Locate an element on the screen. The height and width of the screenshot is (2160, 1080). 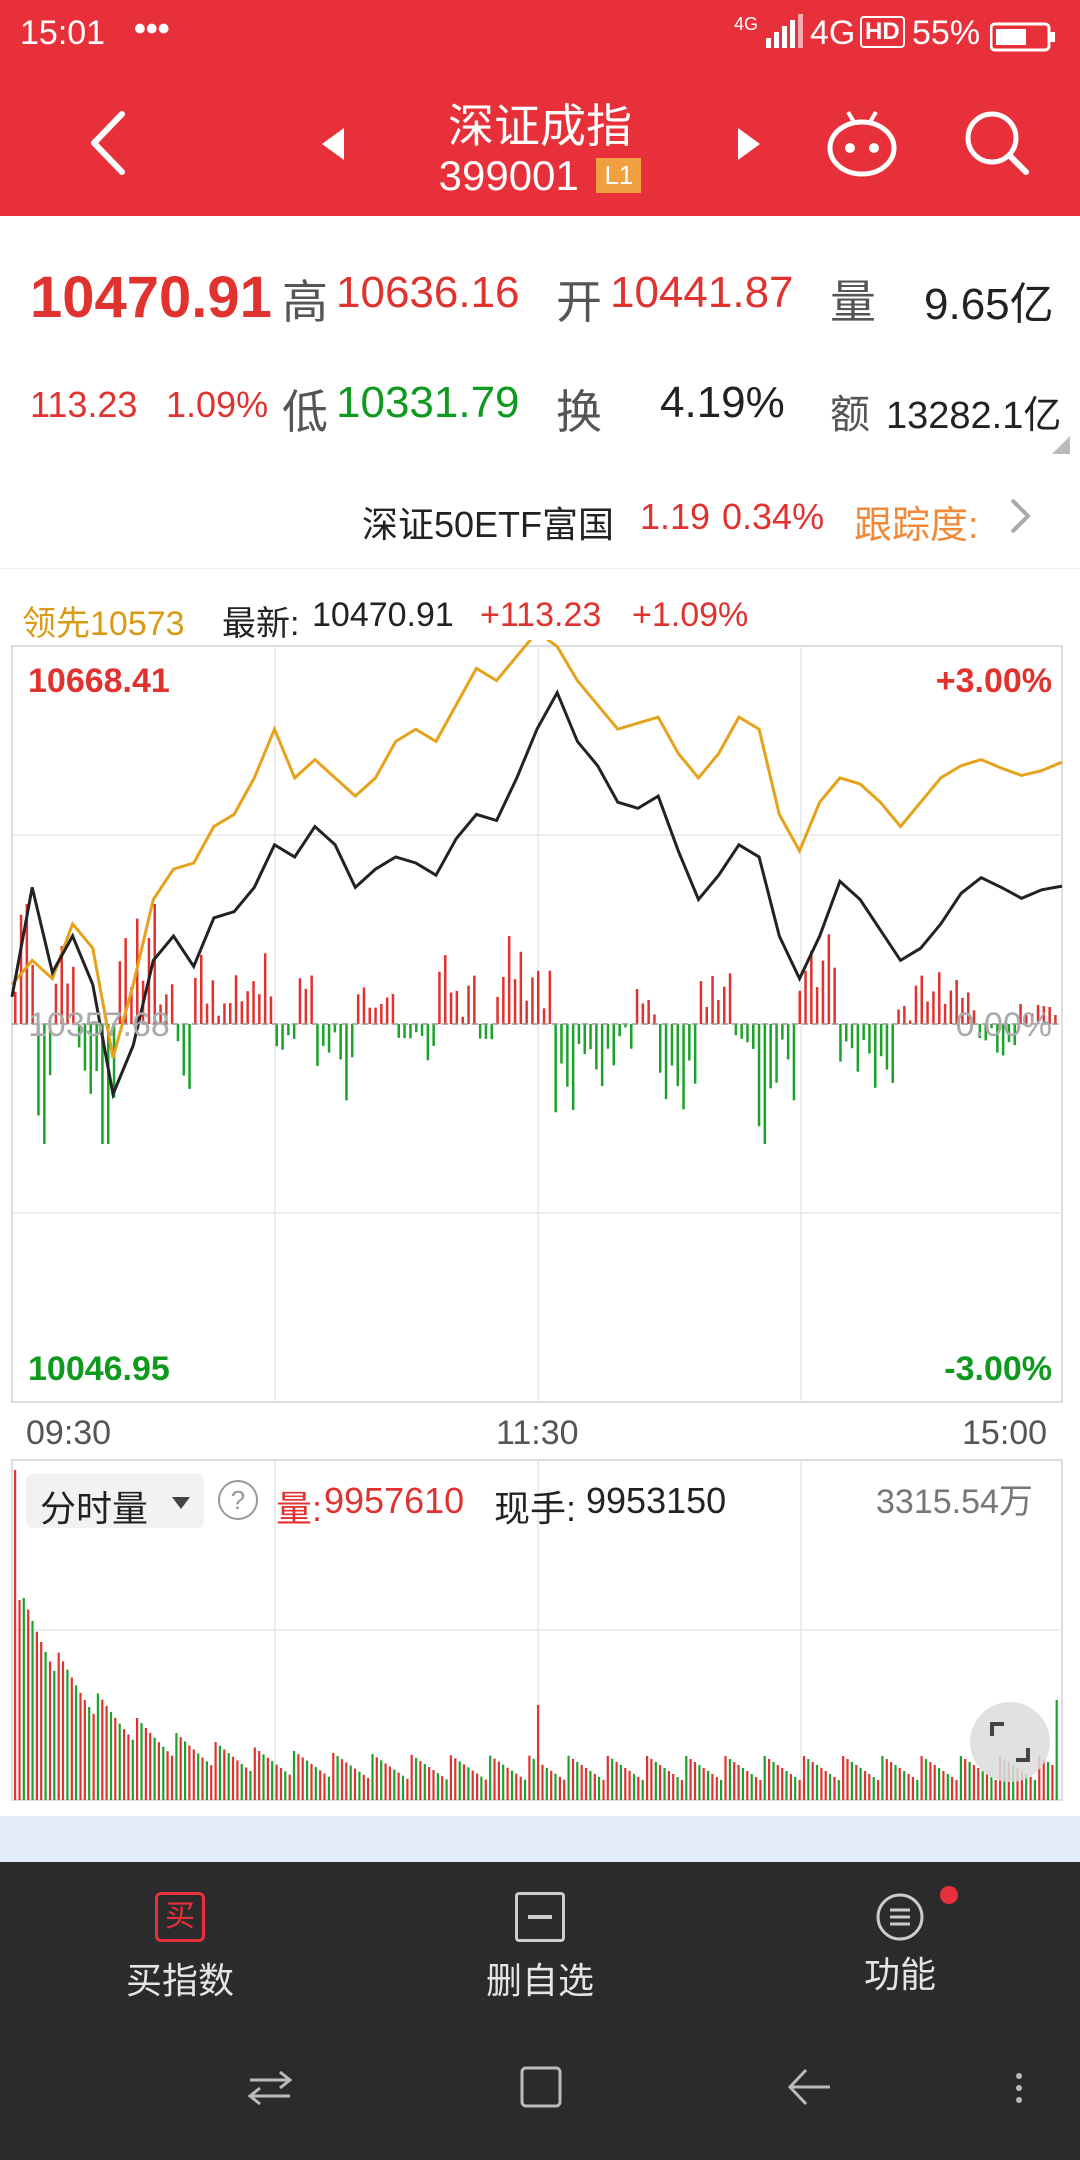
volume-max: 3315.54万 is located at coordinates (954, 1502).